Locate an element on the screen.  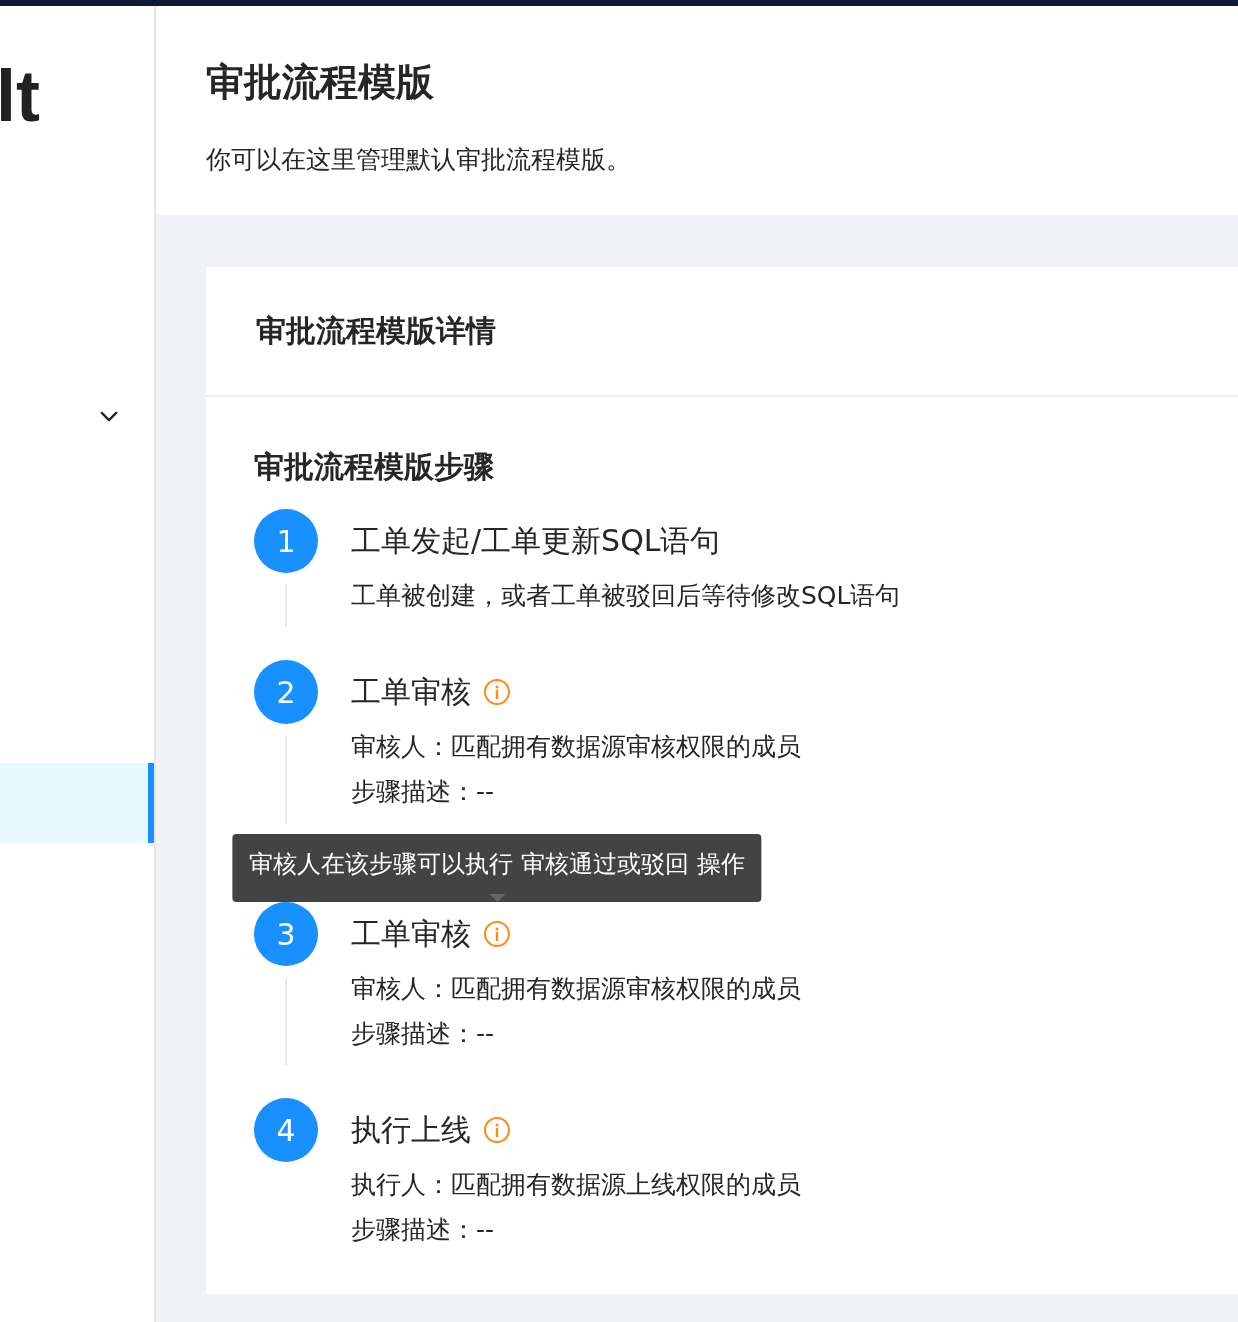
menu-item is located at coordinates (77, 803).